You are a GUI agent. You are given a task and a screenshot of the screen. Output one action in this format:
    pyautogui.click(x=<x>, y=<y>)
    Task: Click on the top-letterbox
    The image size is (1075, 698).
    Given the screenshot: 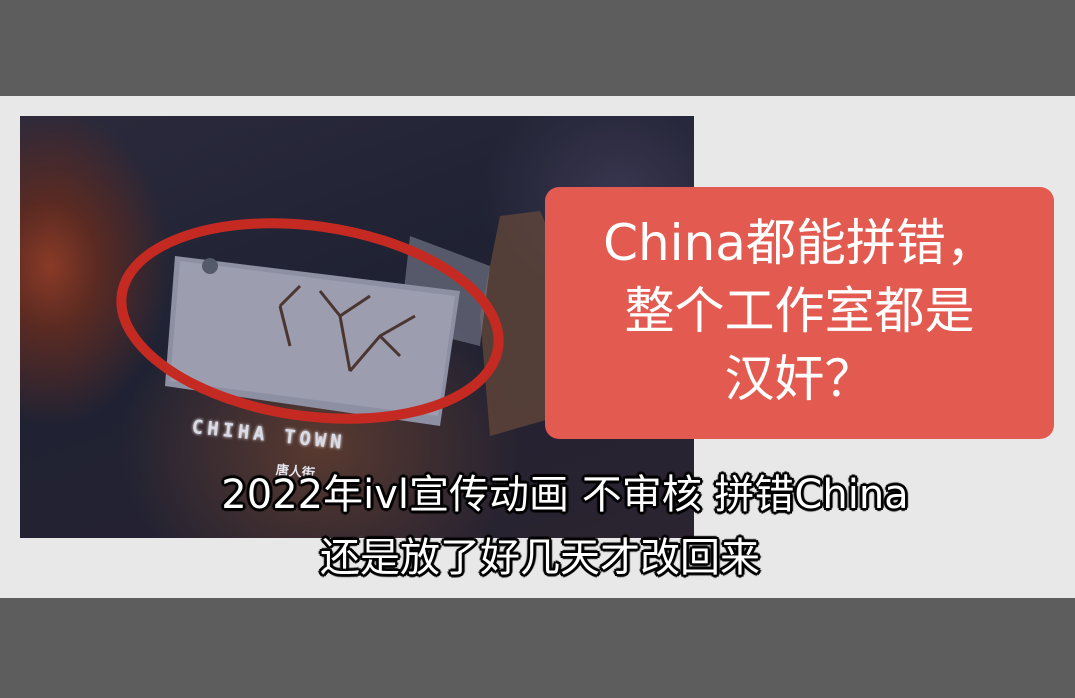 What is the action you would take?
    pyautogui.click(x=537, y=48)
    